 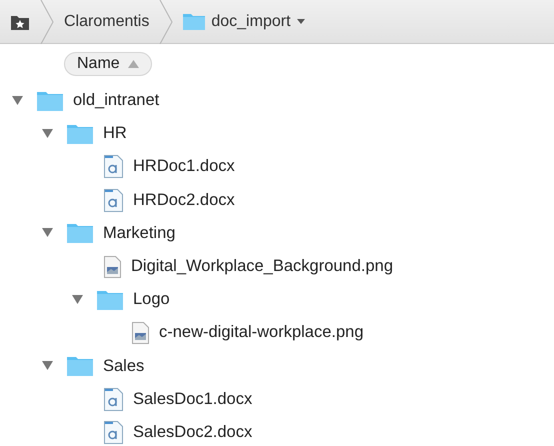 What do you see at coordinates (184, 200) in the screenshot?
I see `file-name: HRDoc2.docx` at bounding box center [184, 200].